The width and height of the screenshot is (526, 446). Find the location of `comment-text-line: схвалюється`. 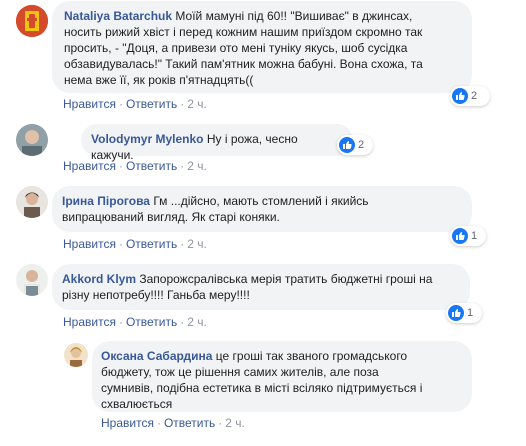

comment-text-line: схвалюється is located at coordinates (137, 404).